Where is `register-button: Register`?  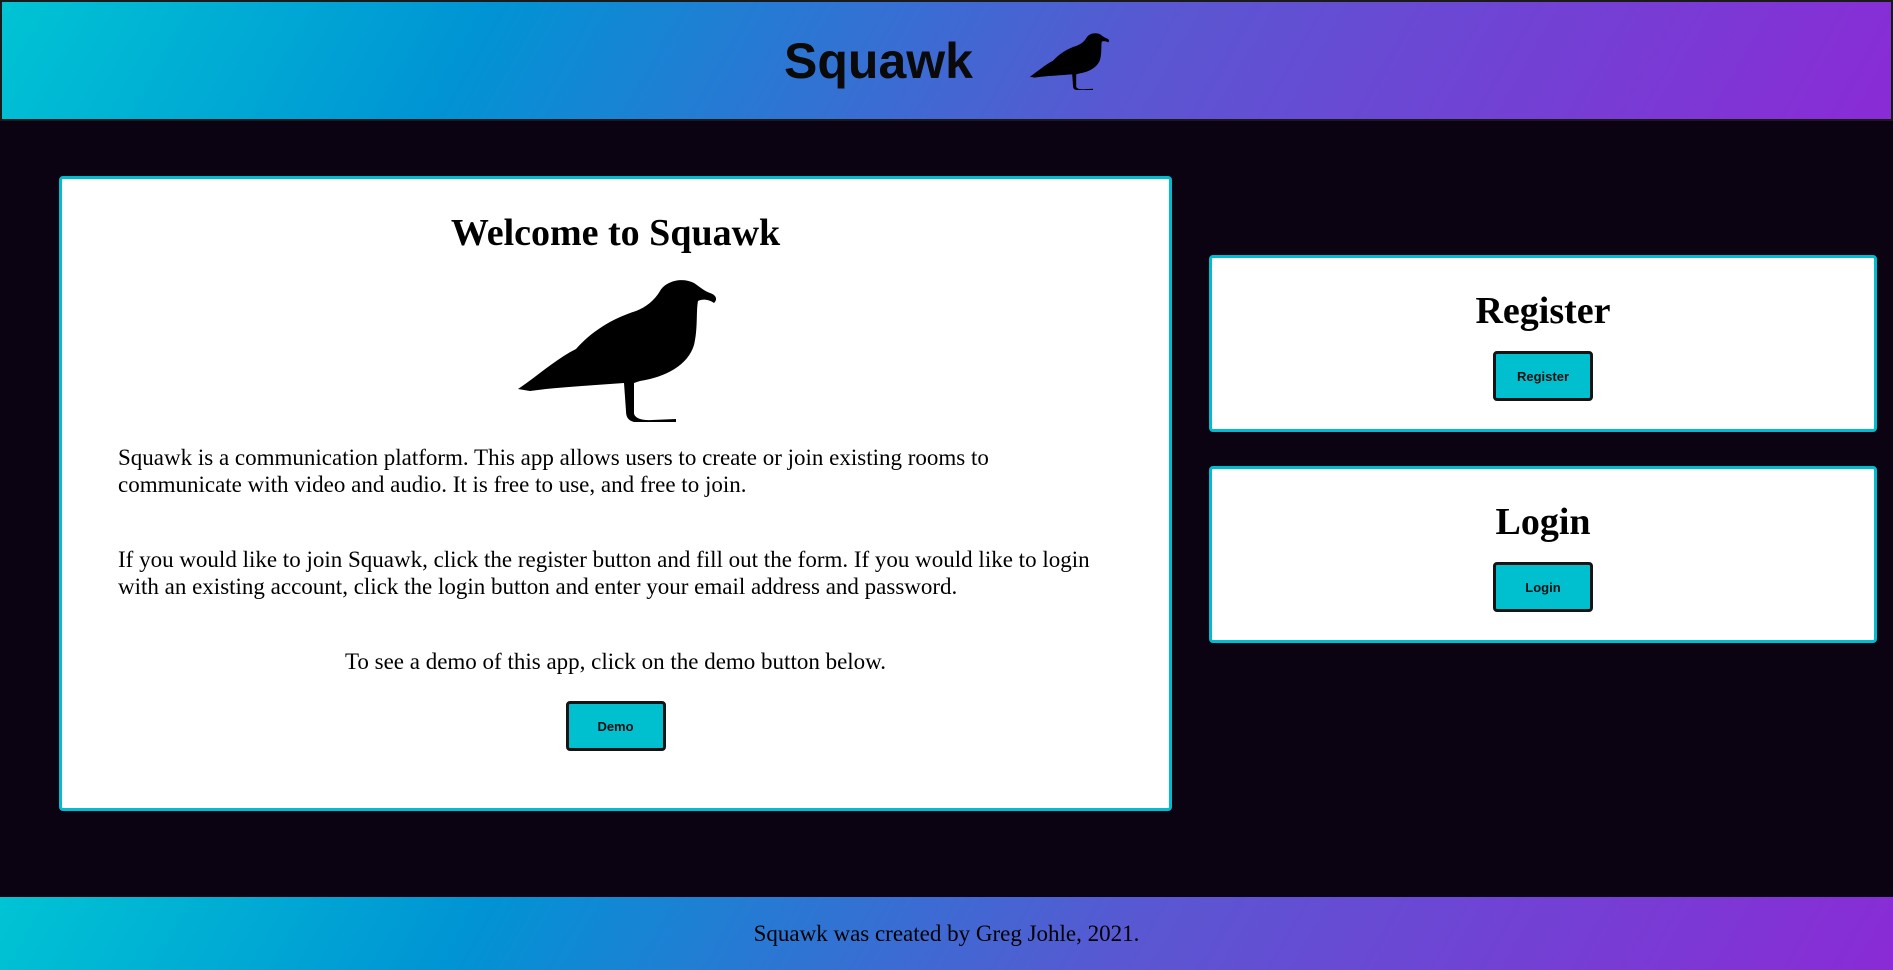 register-button: Register is located at coordinates (1543, 376).